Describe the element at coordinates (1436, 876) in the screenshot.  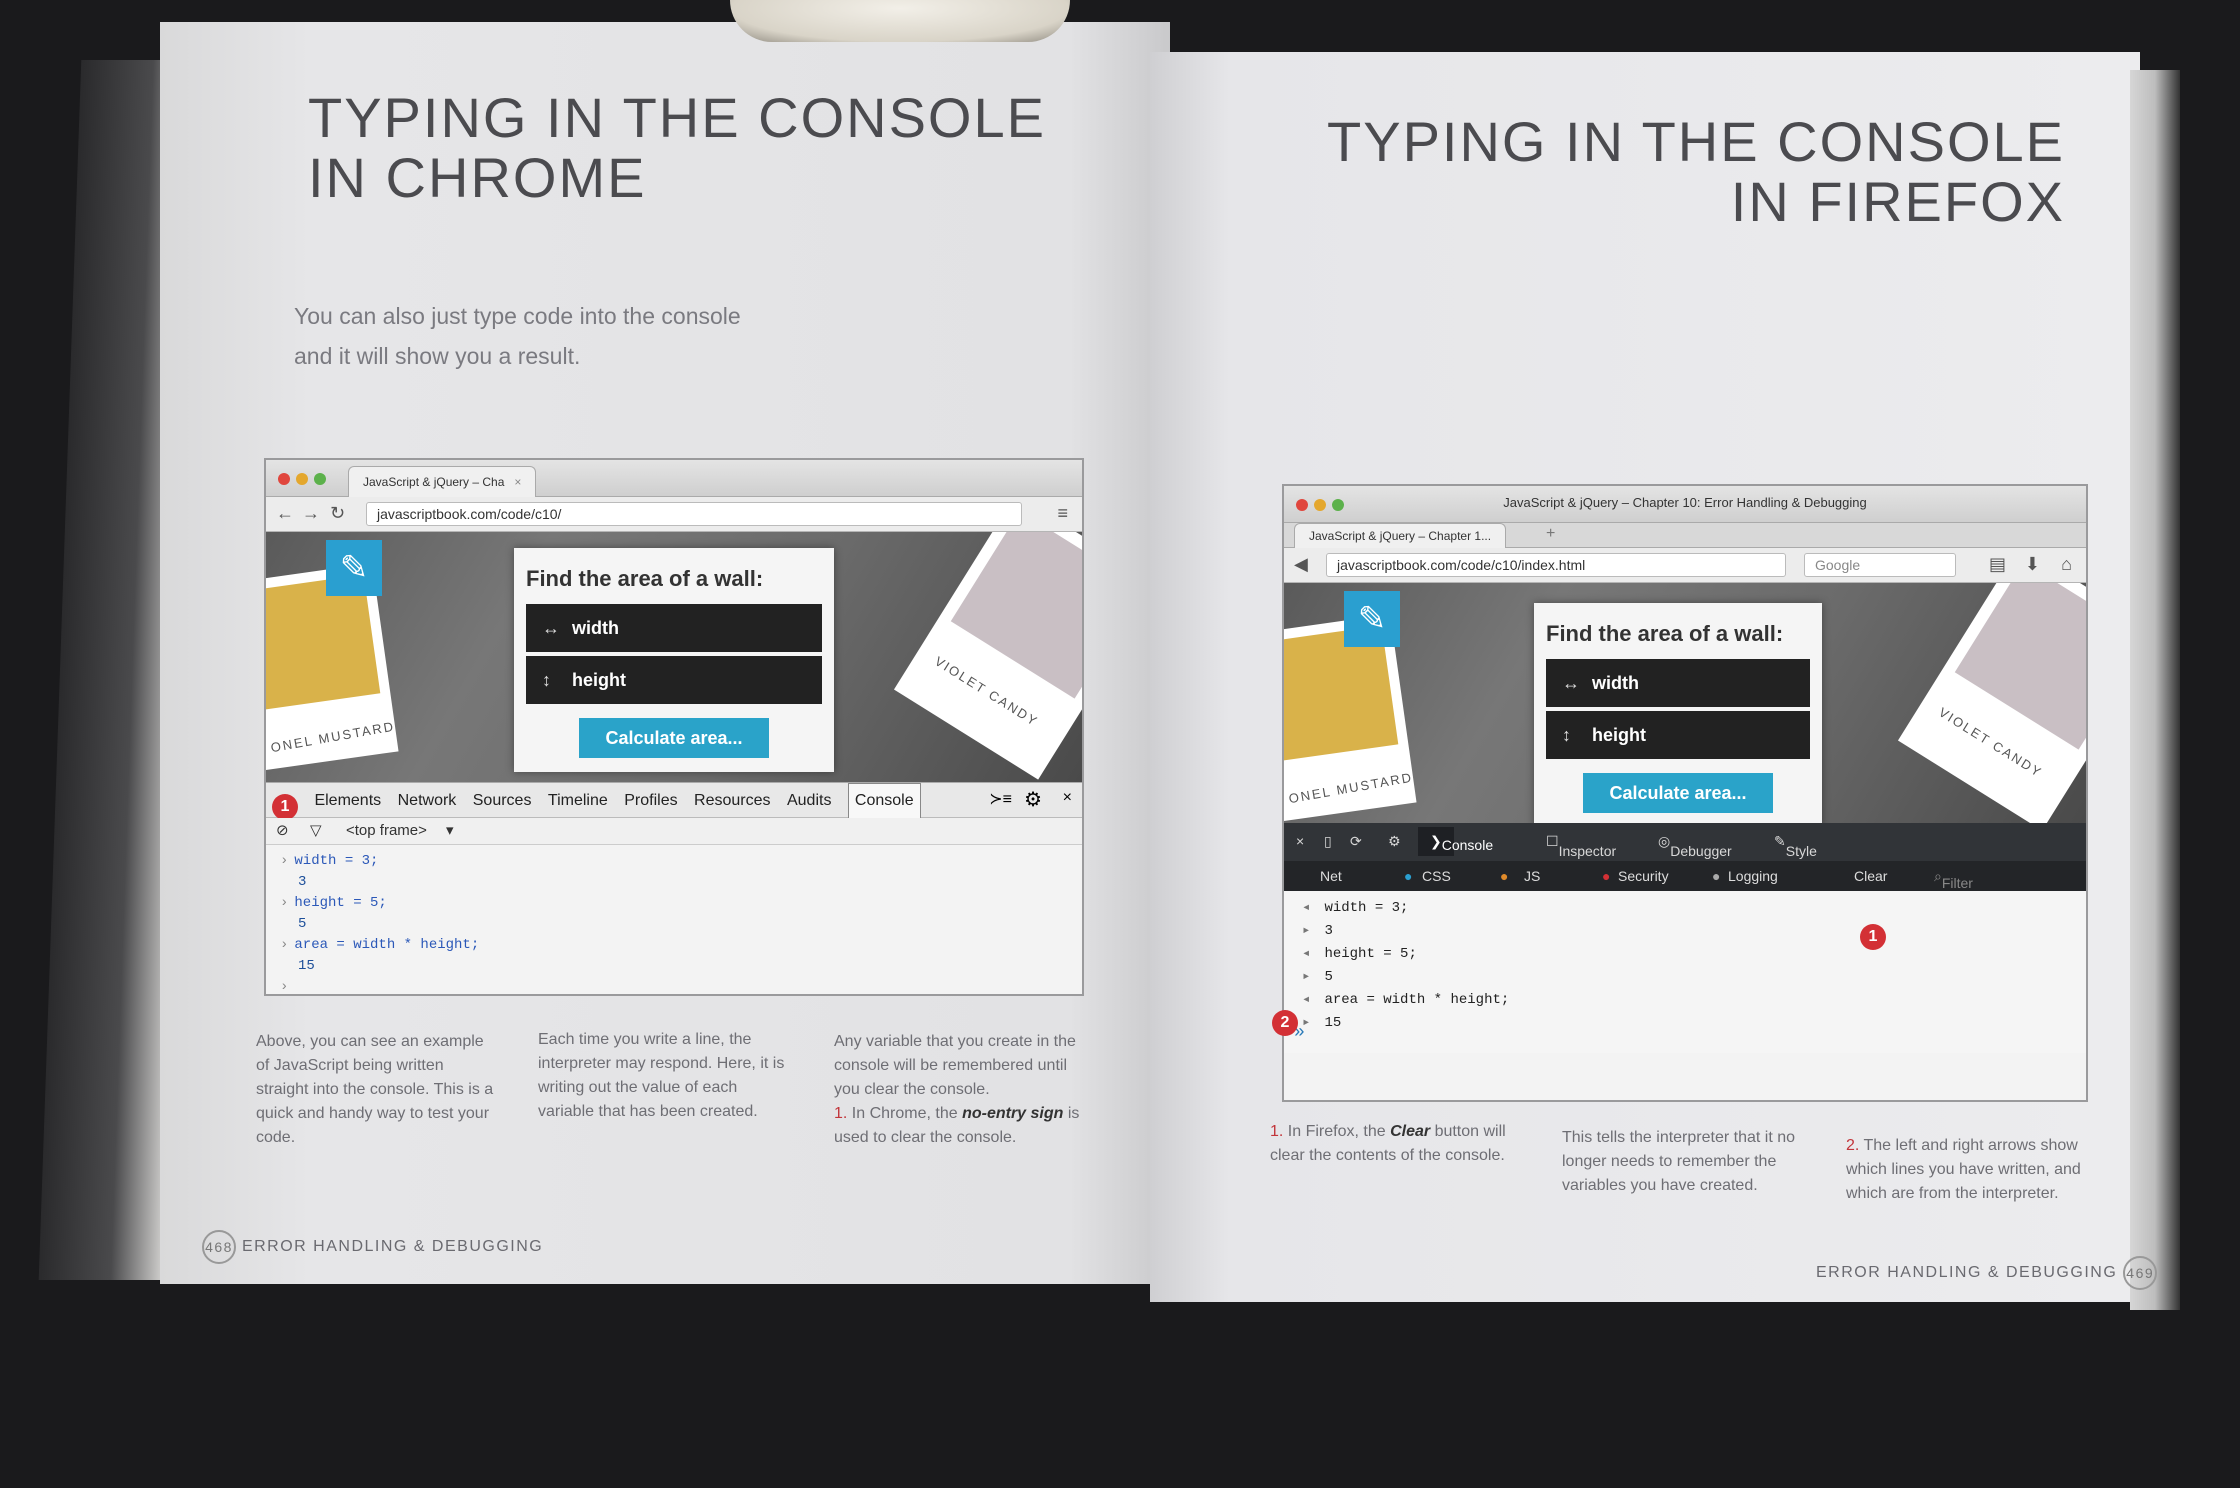
I see `filter-css: CSS` at that location.